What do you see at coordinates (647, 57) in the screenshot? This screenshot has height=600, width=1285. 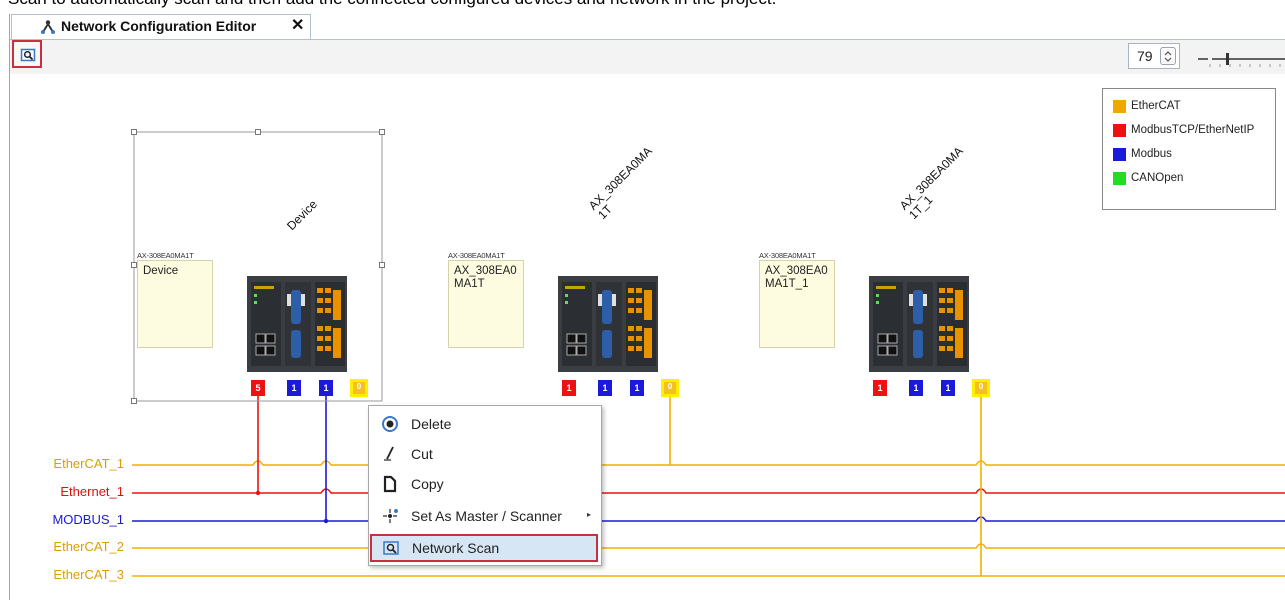 I see `editor-toolbar: 79` at bounding box center [647, 57].